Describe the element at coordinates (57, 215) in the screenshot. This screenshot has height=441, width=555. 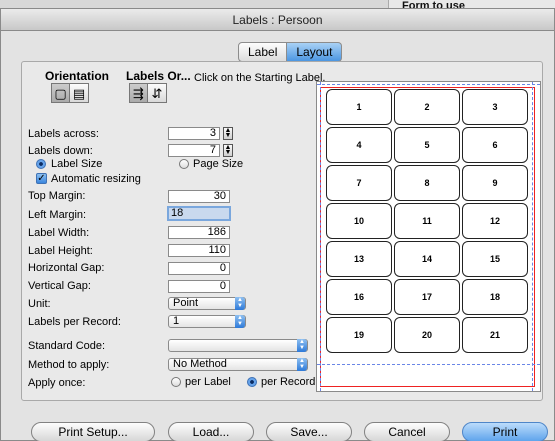
I see `left-margin-label: Left Margin:` at that location.